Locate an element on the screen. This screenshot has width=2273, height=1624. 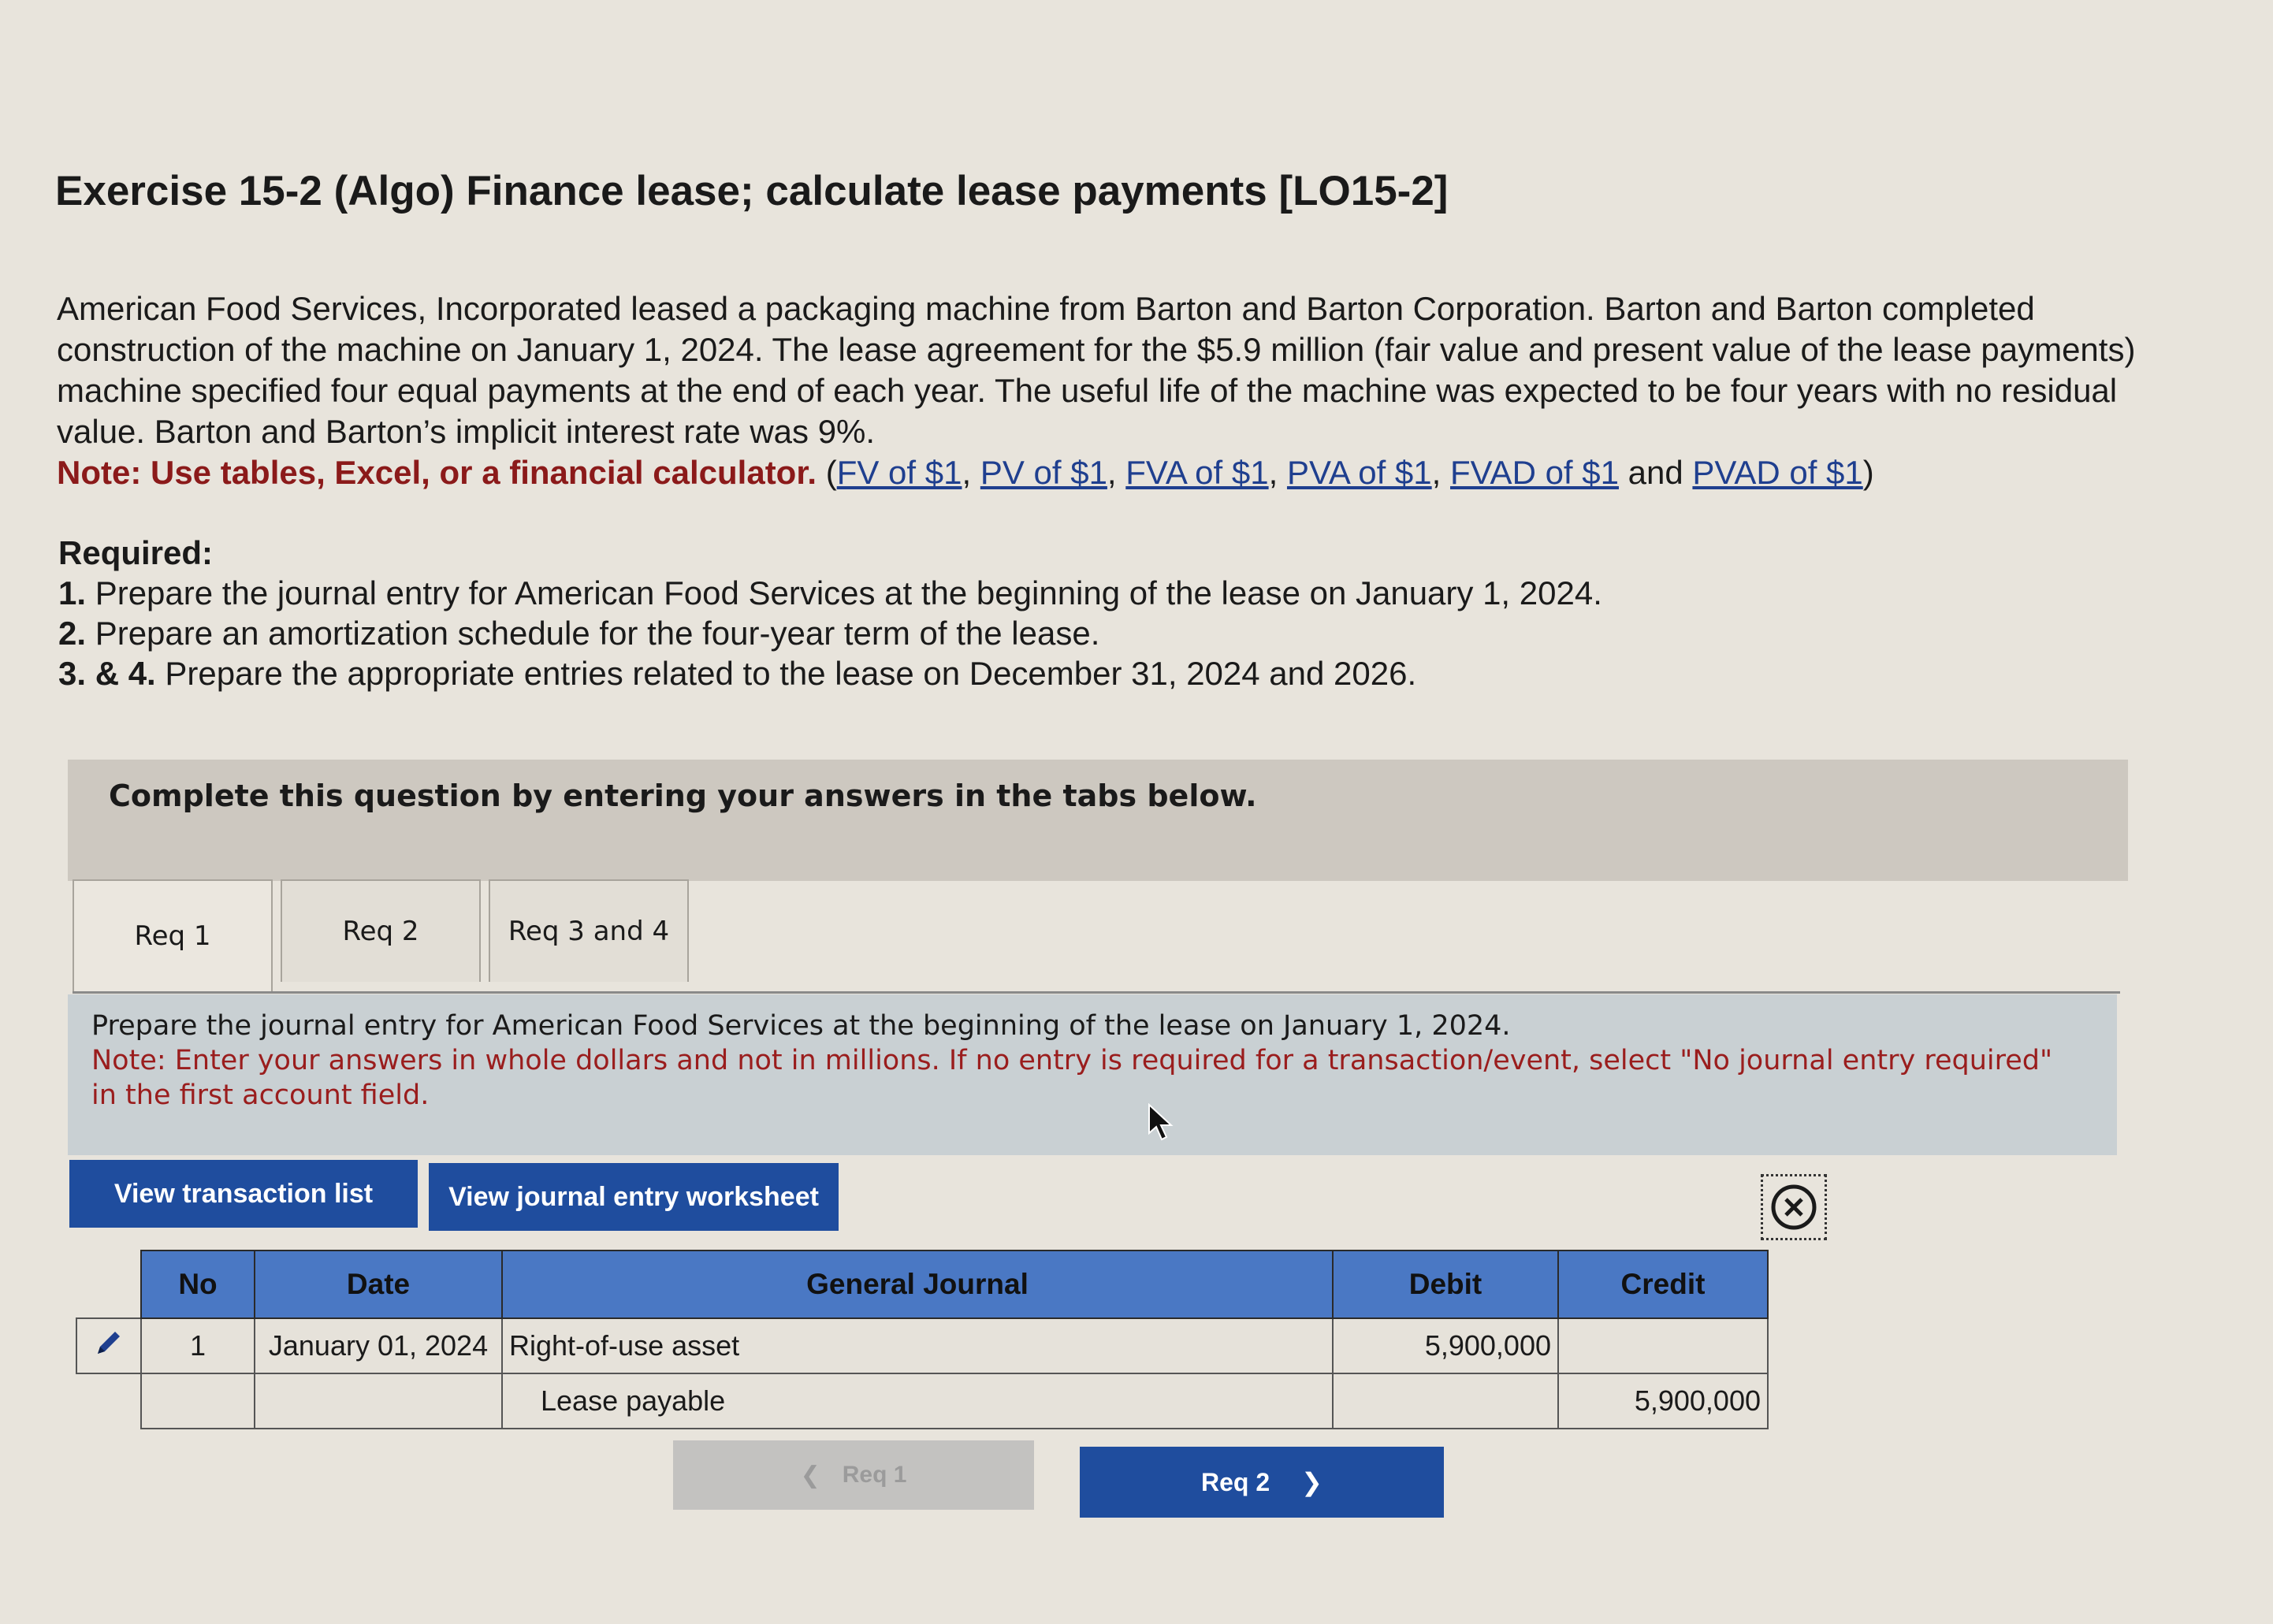
link-pvad: PVAD of $1 is located at coordinates (1777, 472).